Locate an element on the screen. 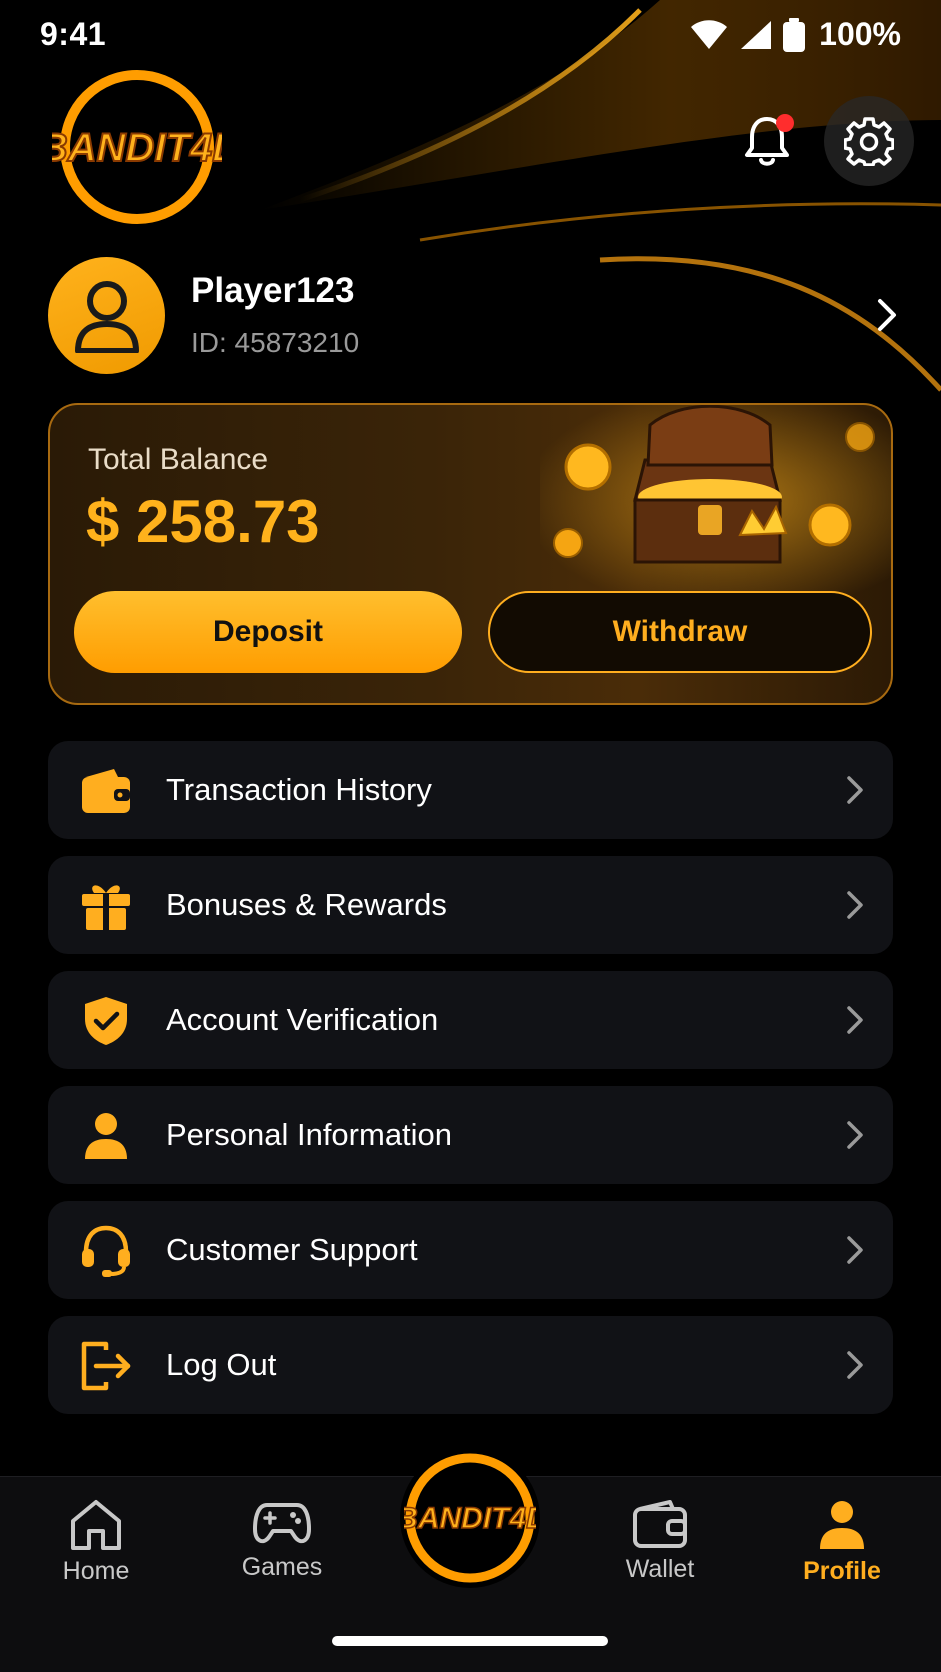  player-name: Player123 is located at coordinates (273, 290).